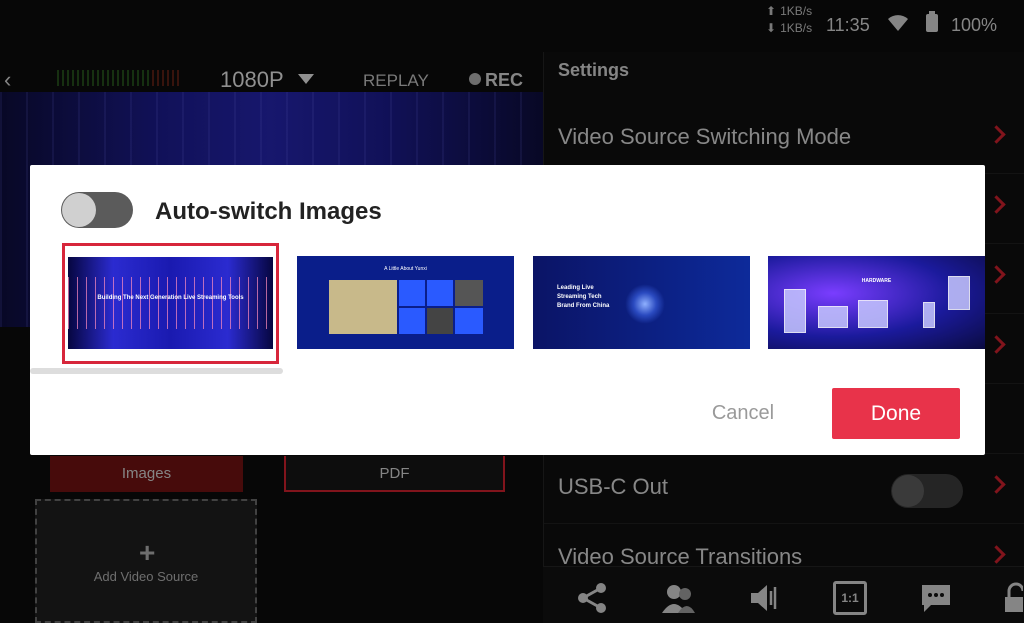  Describe the element at coordinates (743, 413) in the screenshot. I see `cancel-button: Cancel` at that location.